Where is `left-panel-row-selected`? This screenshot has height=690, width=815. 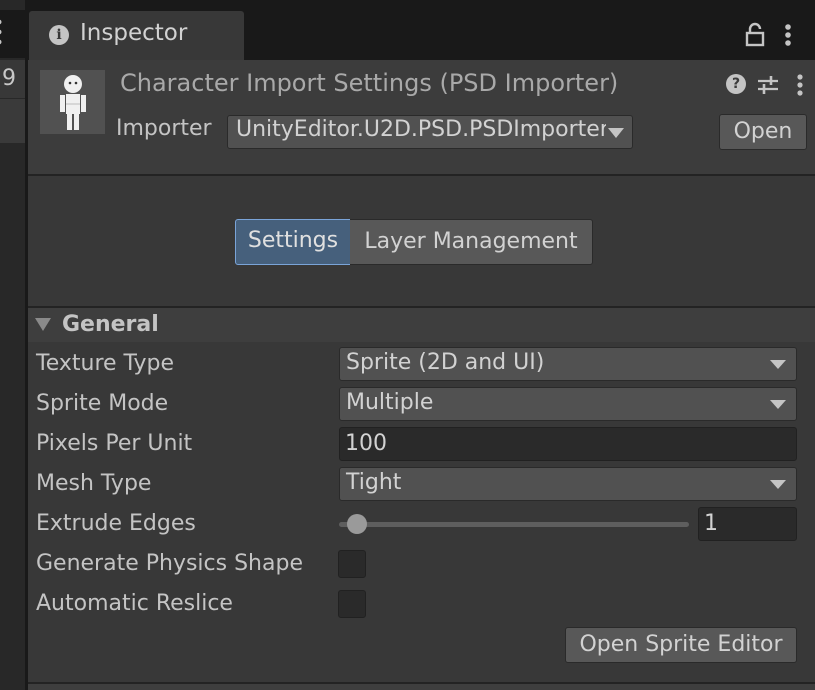
left-panel-row-selected is located at coordinates (12, 121).